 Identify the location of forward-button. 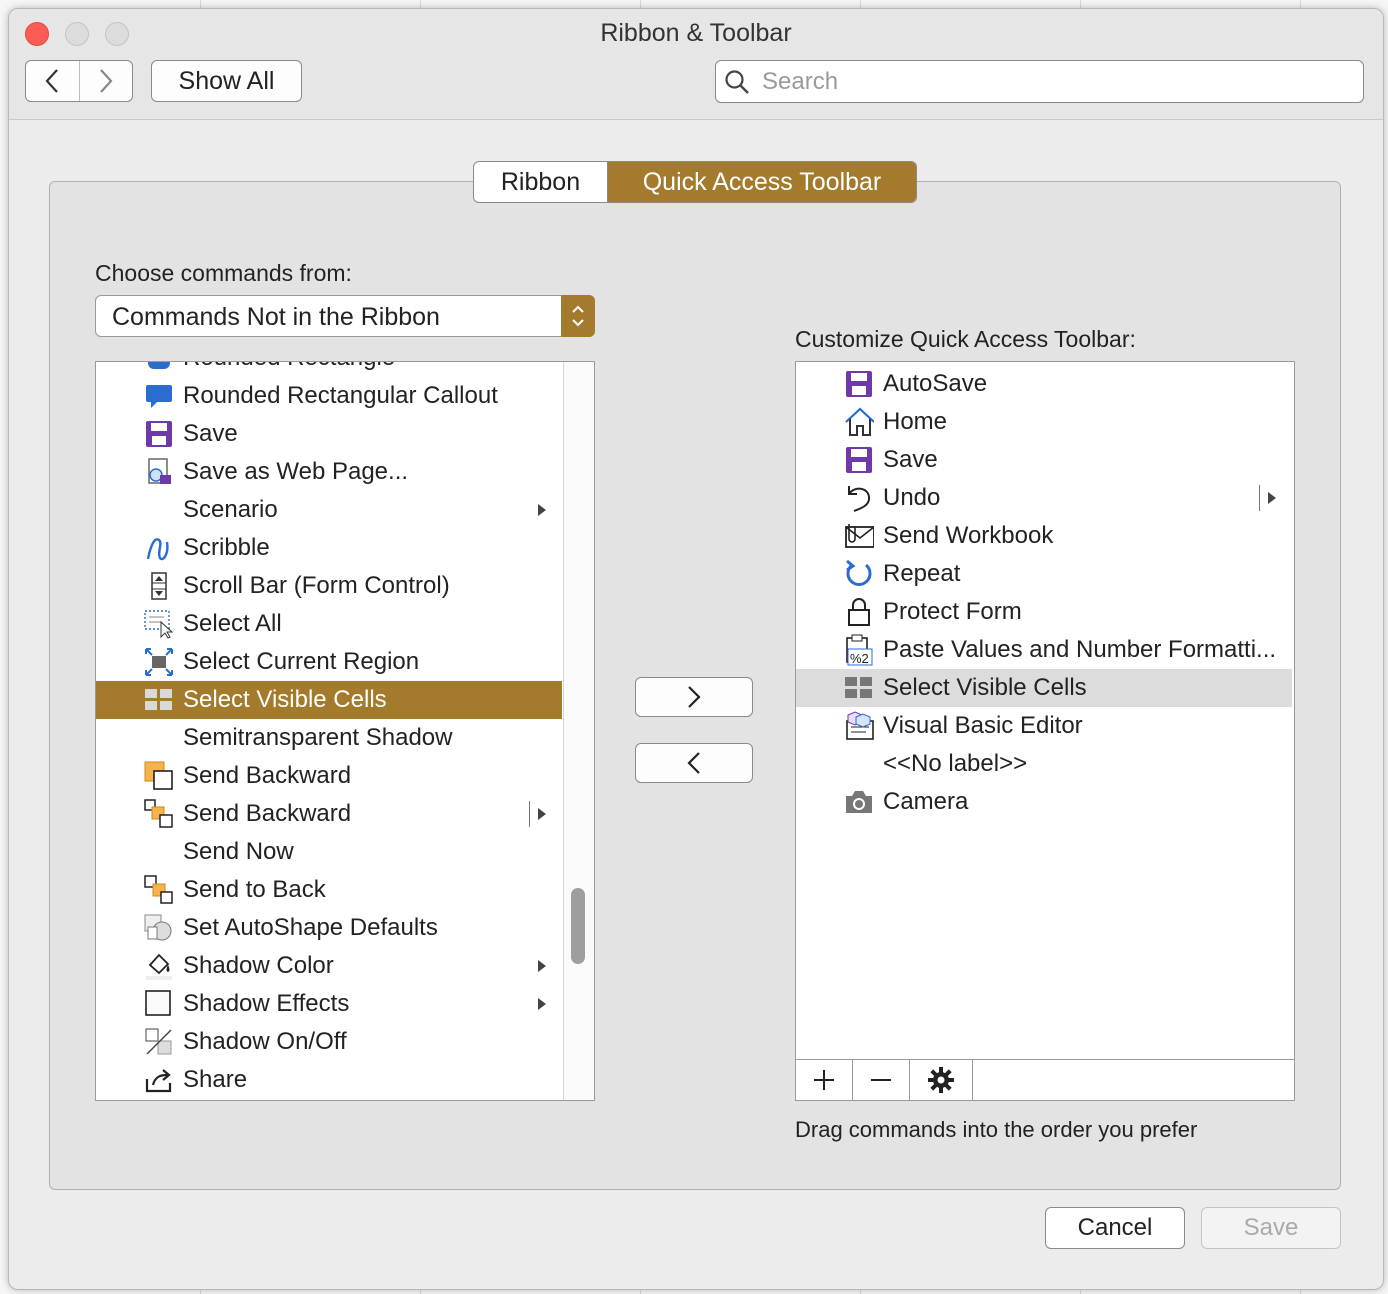
(105, 81).